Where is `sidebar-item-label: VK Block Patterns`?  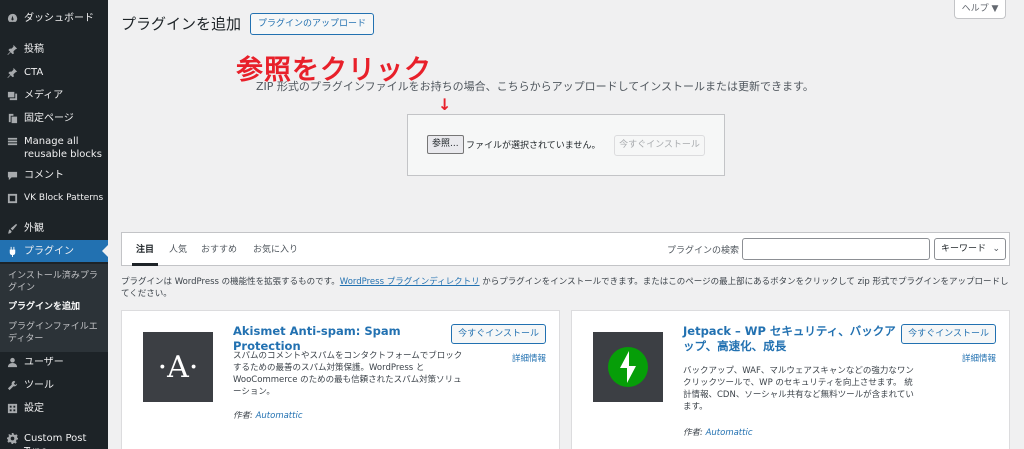 sidebar-item-label: VK Block Patterns is located at coordinates (64, 198).